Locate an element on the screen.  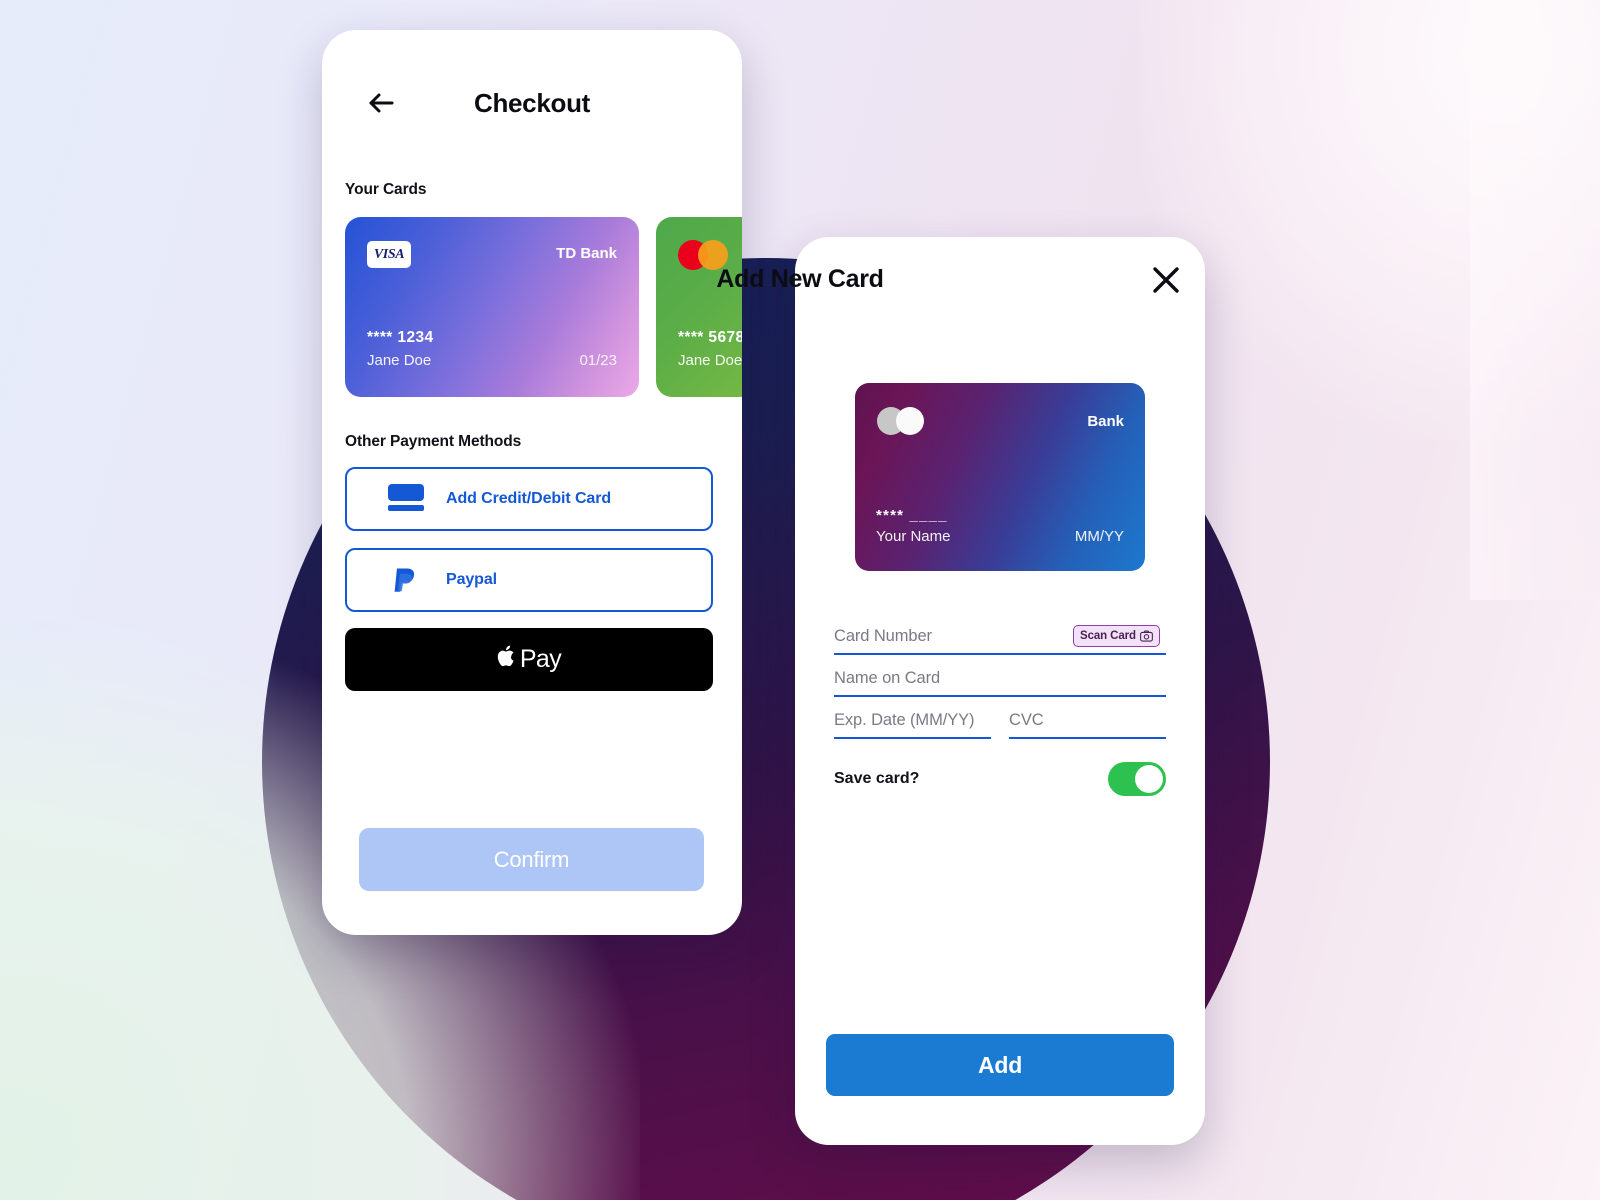
preview-card-expiry: MM/YY is located at coordinates (1099, 536).